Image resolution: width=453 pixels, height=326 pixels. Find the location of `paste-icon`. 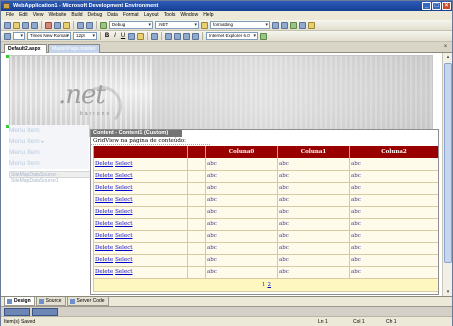

paste-icon is located at coordinates (66, 25).